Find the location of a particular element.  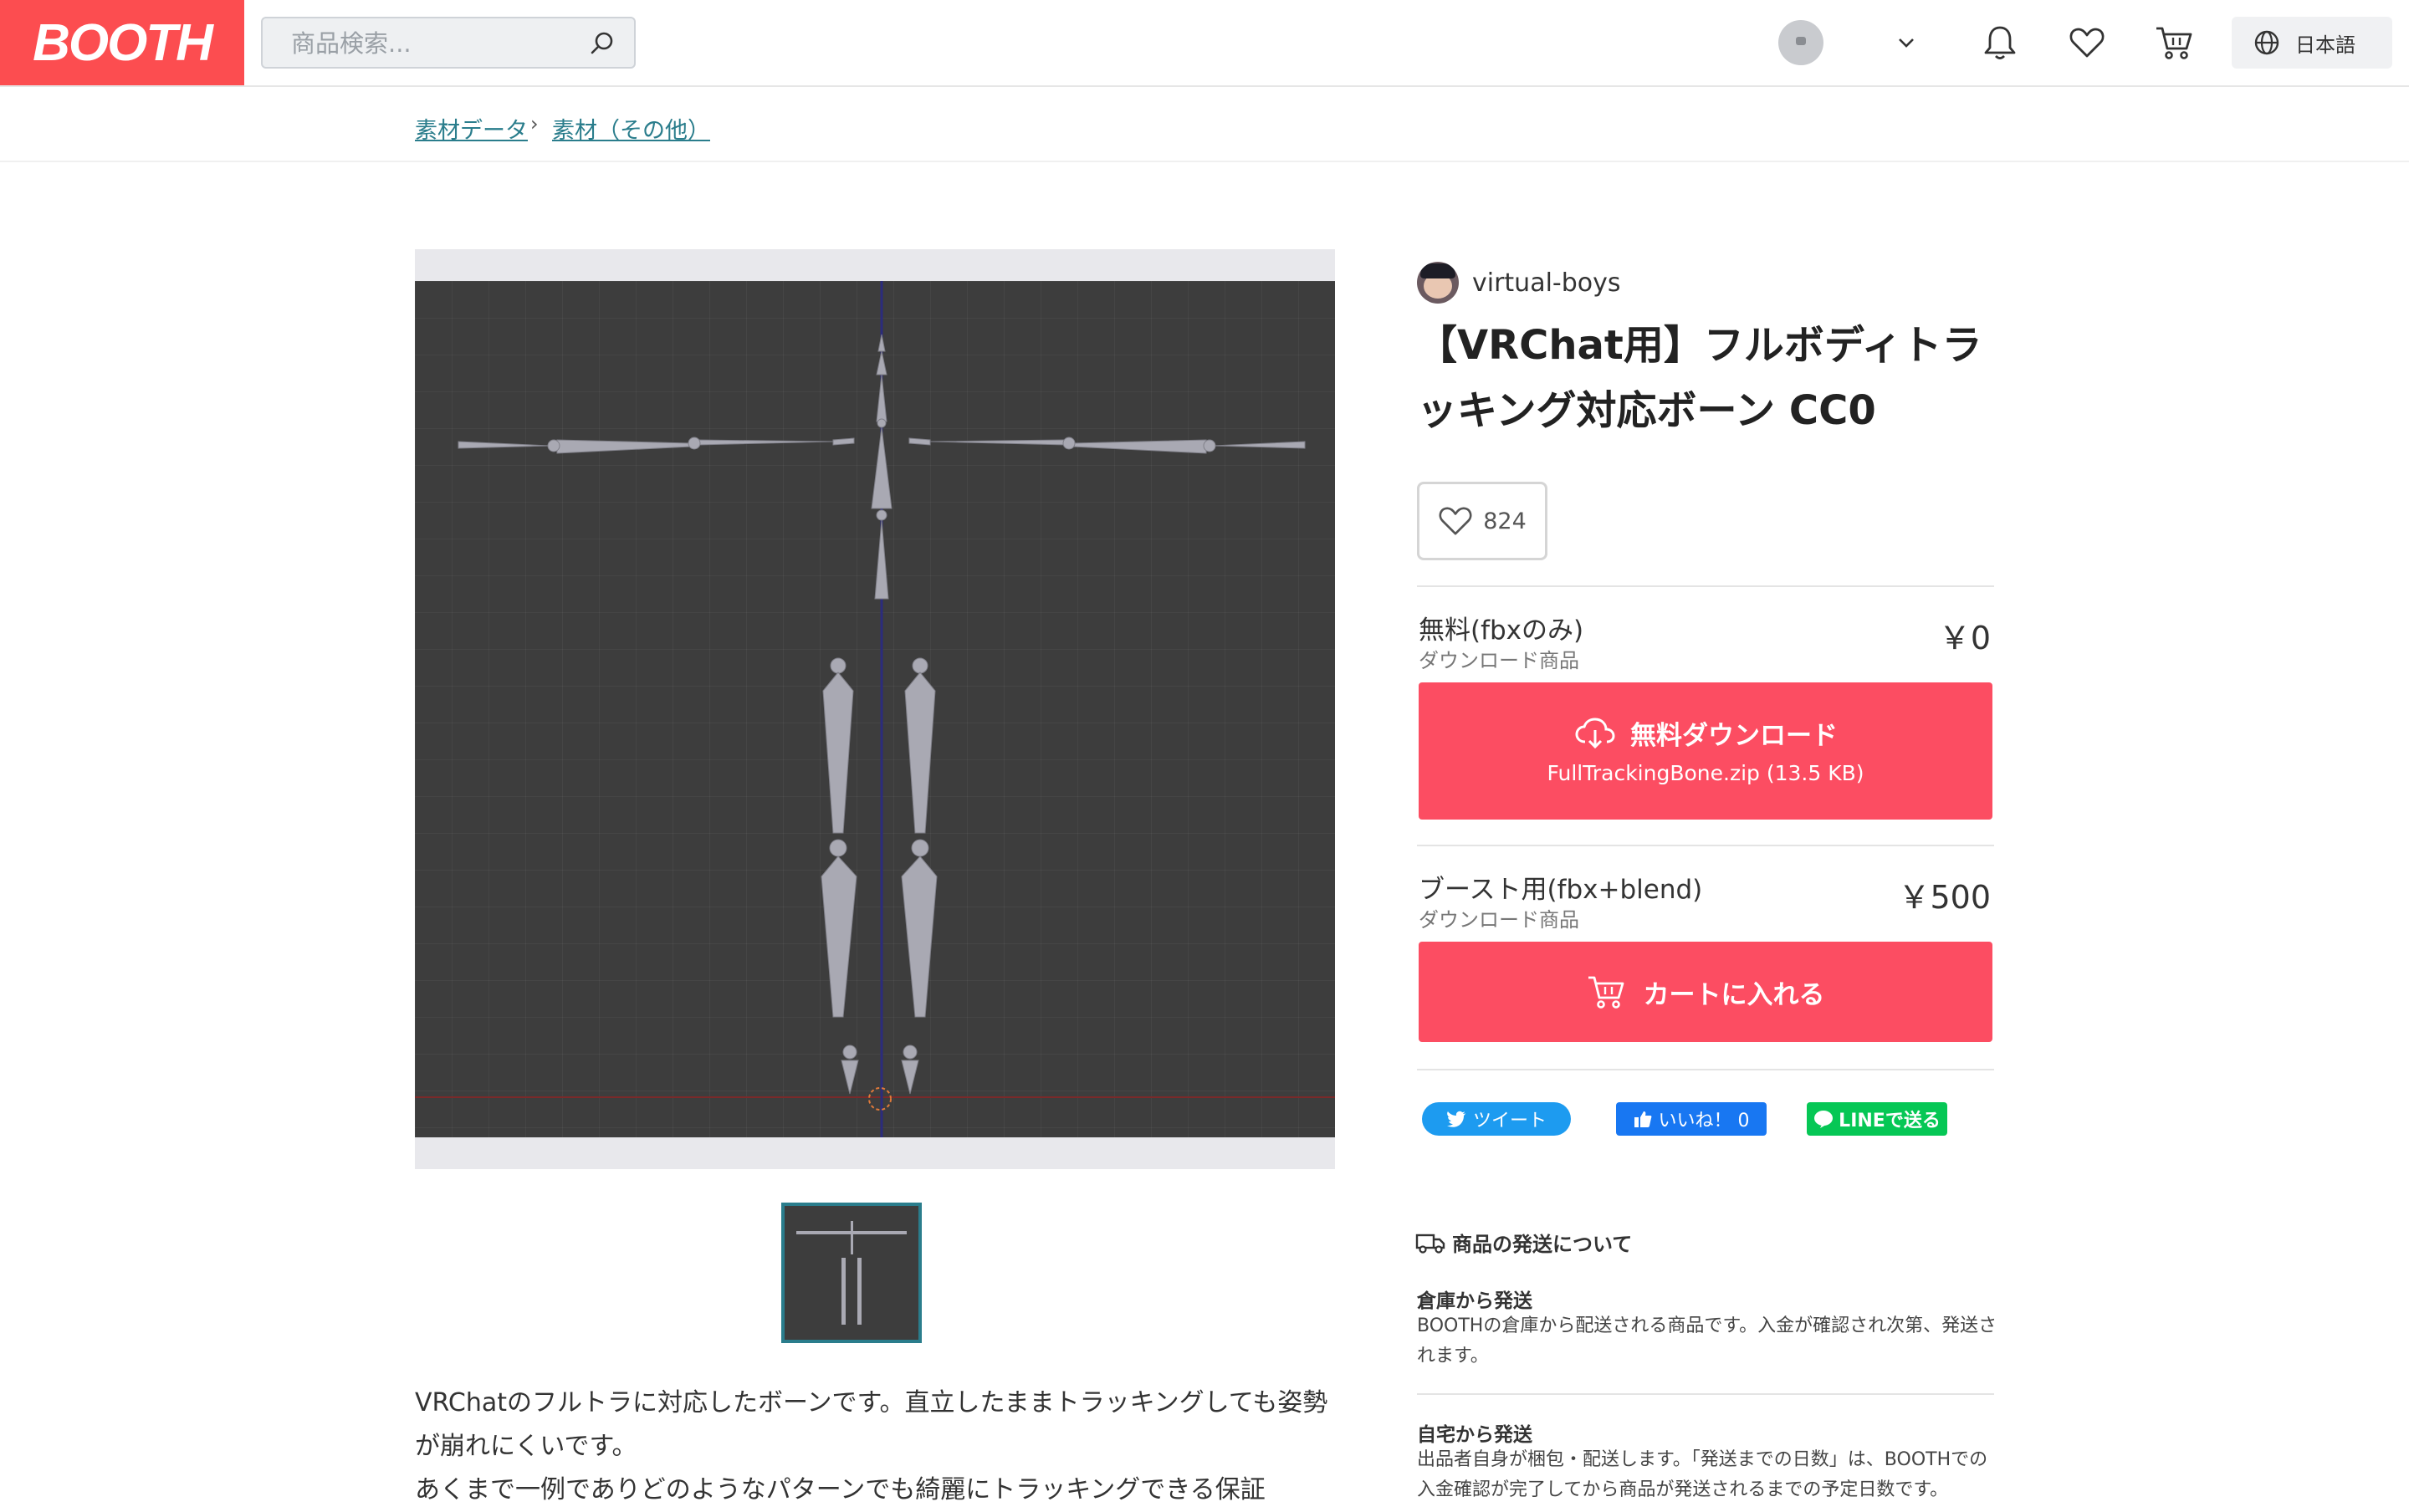

tweet-button: ツイート is located at coordinates (1496, 1119).